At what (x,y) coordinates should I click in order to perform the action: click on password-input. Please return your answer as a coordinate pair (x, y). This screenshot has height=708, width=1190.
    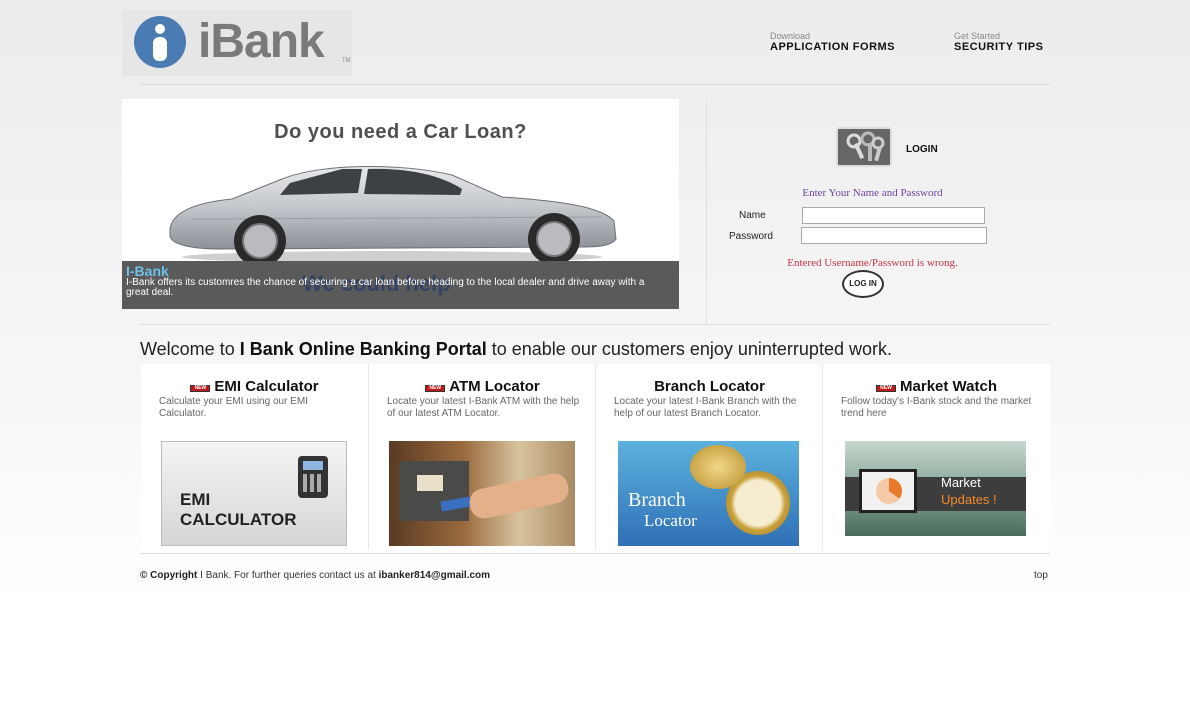
    Looking at the image, I should click on (894, 235).